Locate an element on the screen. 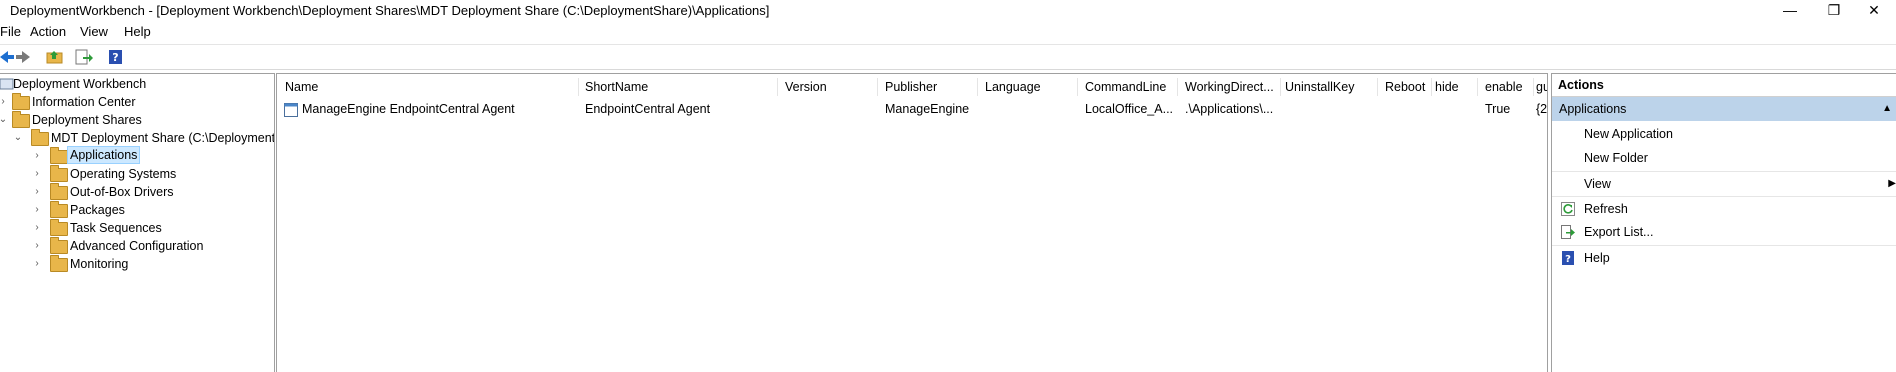 This screenshot has height=372, width=1896. action-new-folder: New Folder is located at coordinates (1724, 158).